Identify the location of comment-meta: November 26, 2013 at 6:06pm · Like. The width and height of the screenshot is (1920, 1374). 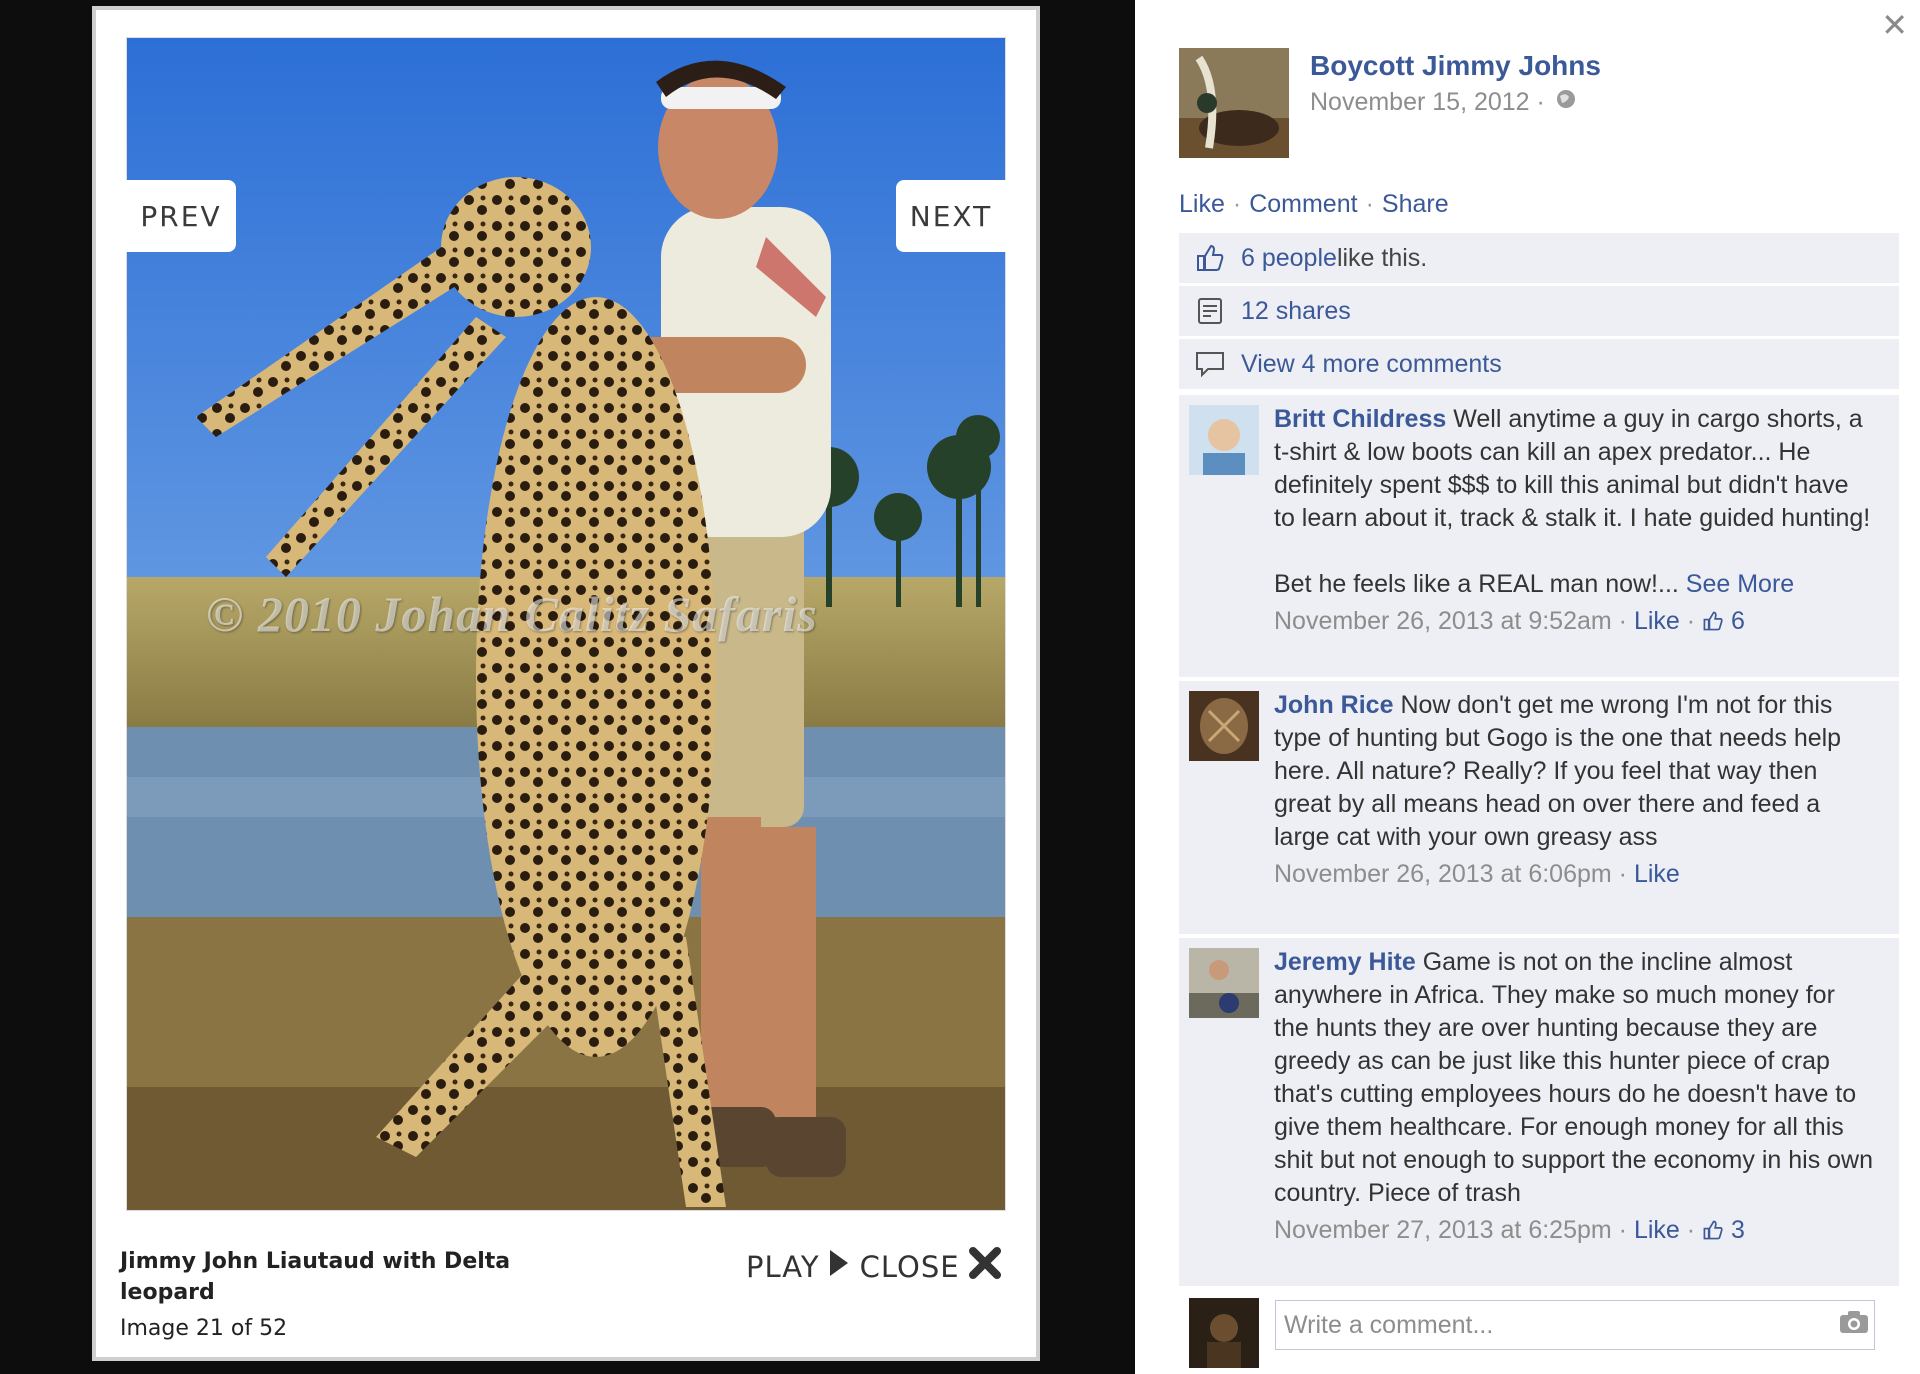
(1477, 874).